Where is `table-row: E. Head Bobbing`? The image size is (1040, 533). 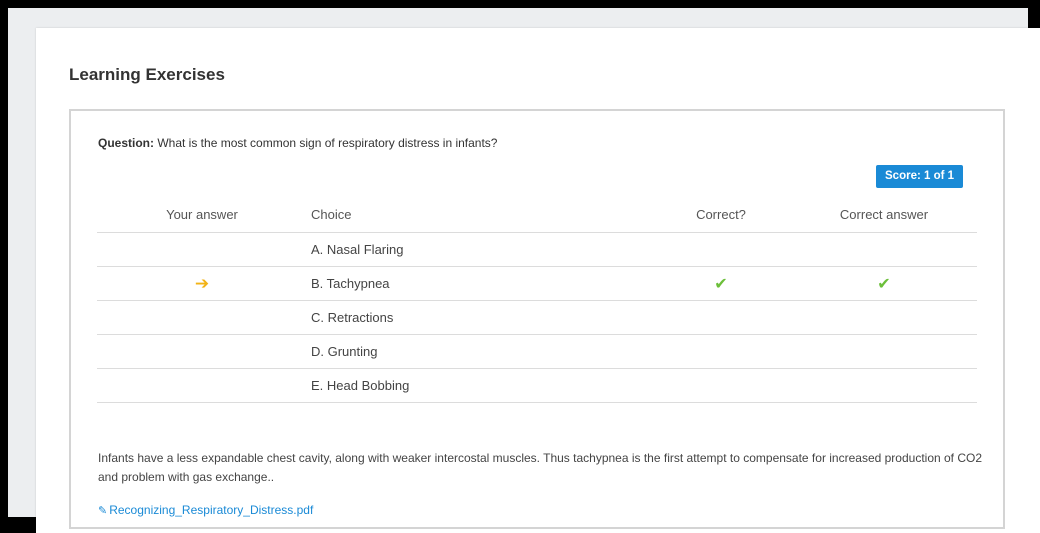 table-row: E. Head Bobbing is located at coordinates (537, 385).